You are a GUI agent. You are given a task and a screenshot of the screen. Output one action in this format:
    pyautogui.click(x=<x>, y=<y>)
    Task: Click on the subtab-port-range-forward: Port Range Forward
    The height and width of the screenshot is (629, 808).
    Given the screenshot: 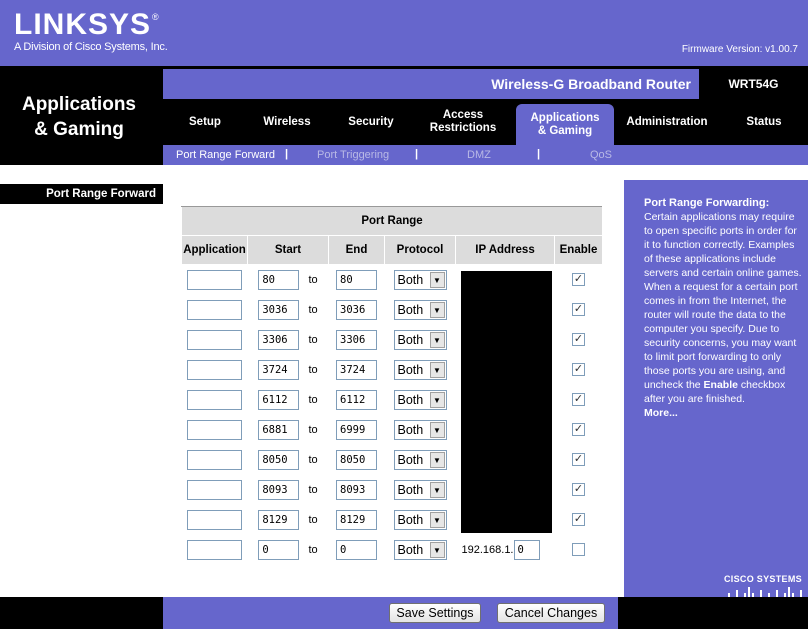 What is the action you would take?
    pyautogui.click(x=225, y=155)
    